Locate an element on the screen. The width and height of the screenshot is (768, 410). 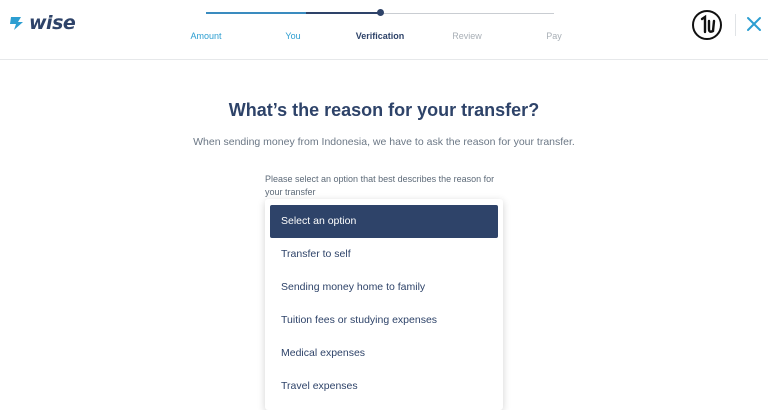
logo-wordmark: wise is located at coordinates (52, 23).